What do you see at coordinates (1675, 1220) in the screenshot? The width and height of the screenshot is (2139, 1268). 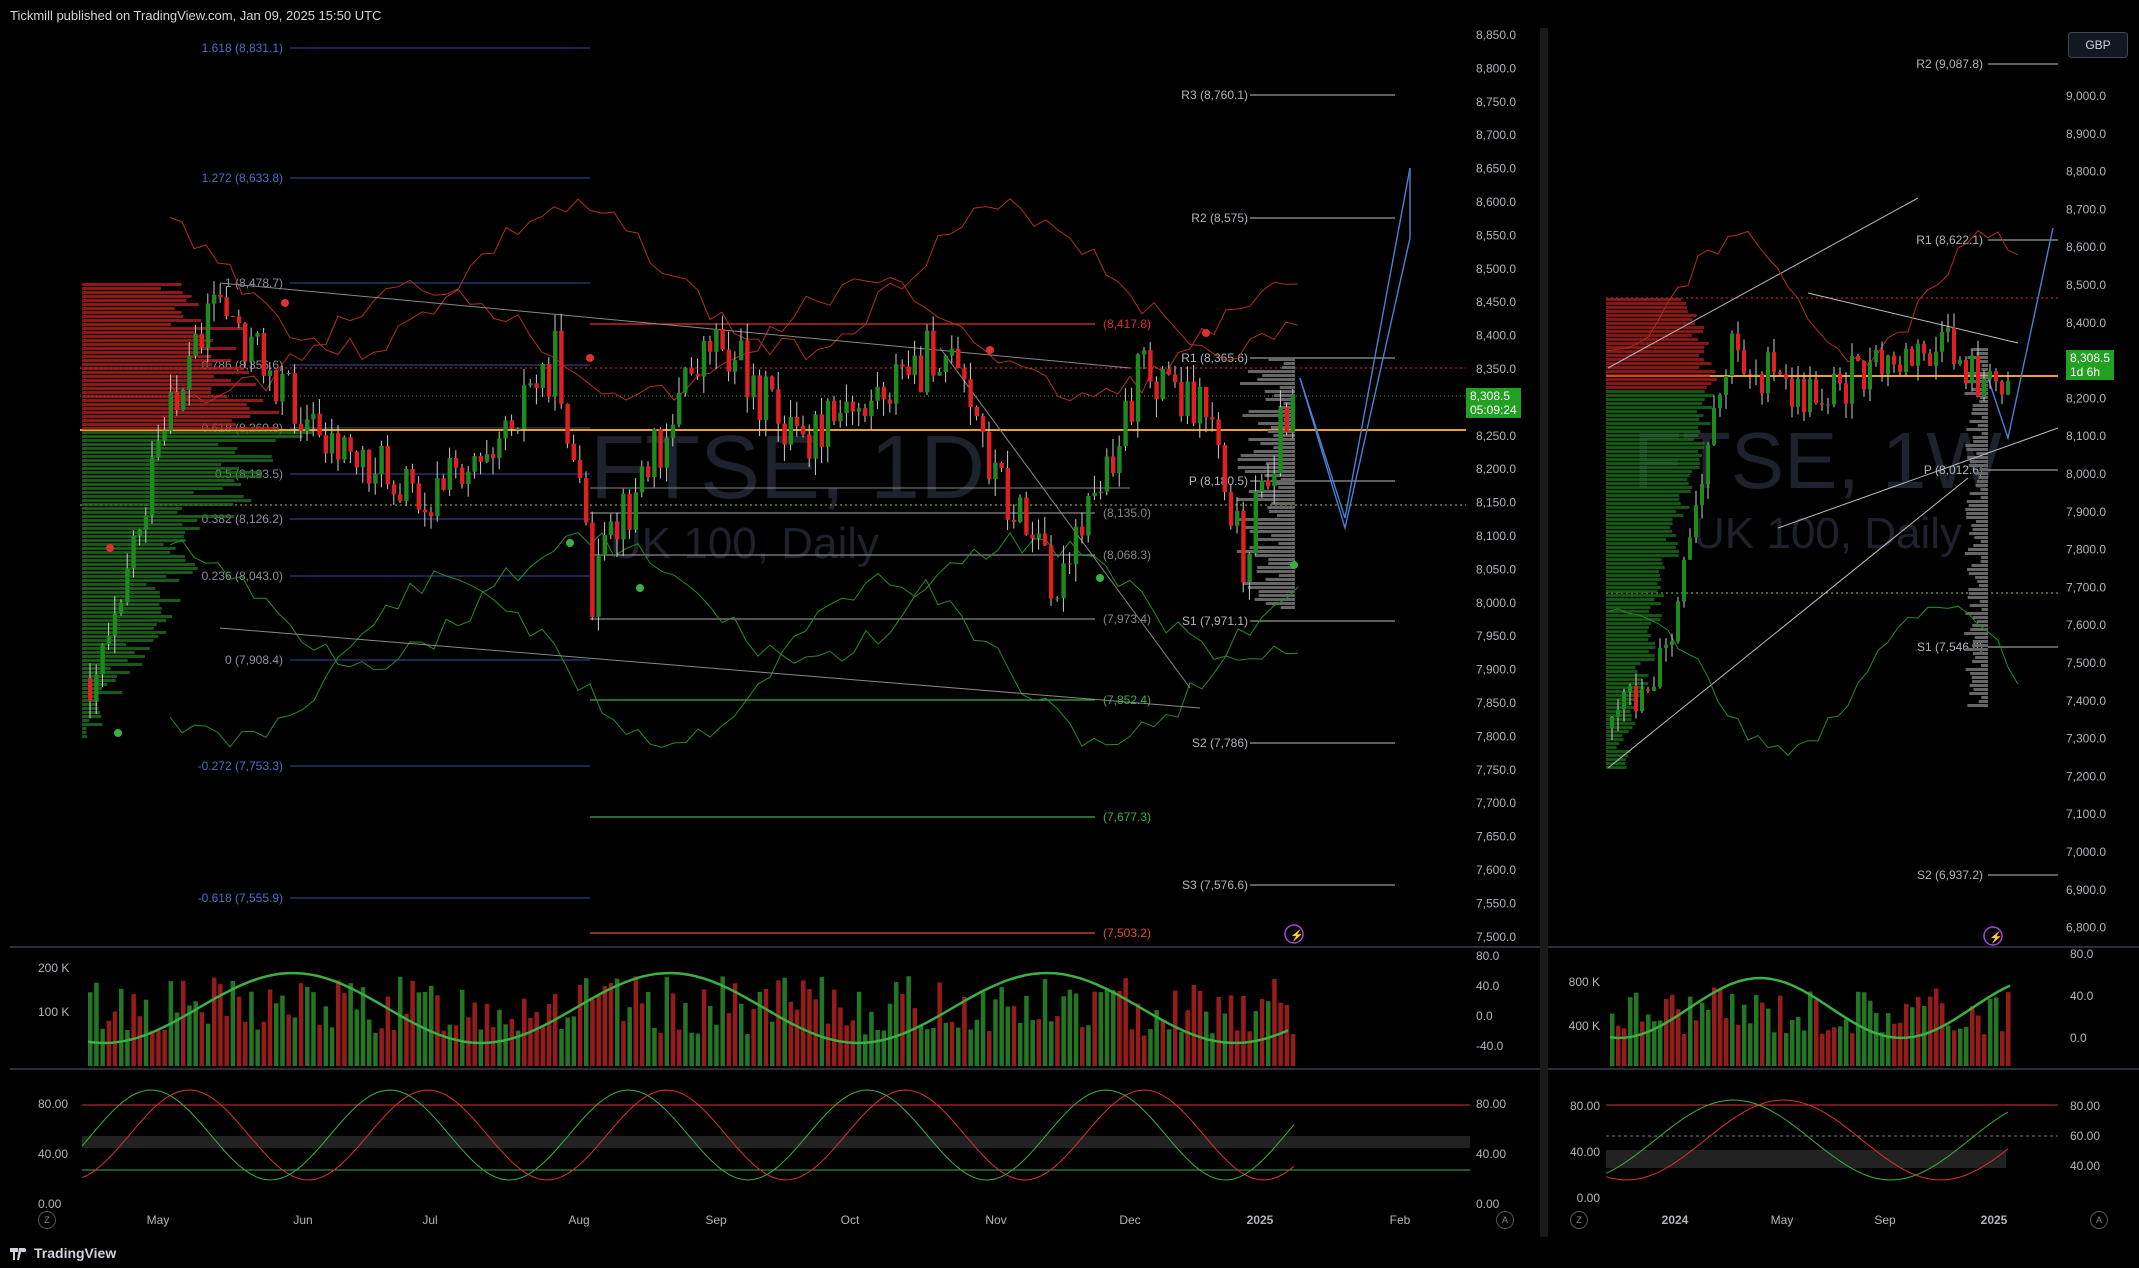 I see `time-axis-label: 2024` at bounding box center [1675, 1220].